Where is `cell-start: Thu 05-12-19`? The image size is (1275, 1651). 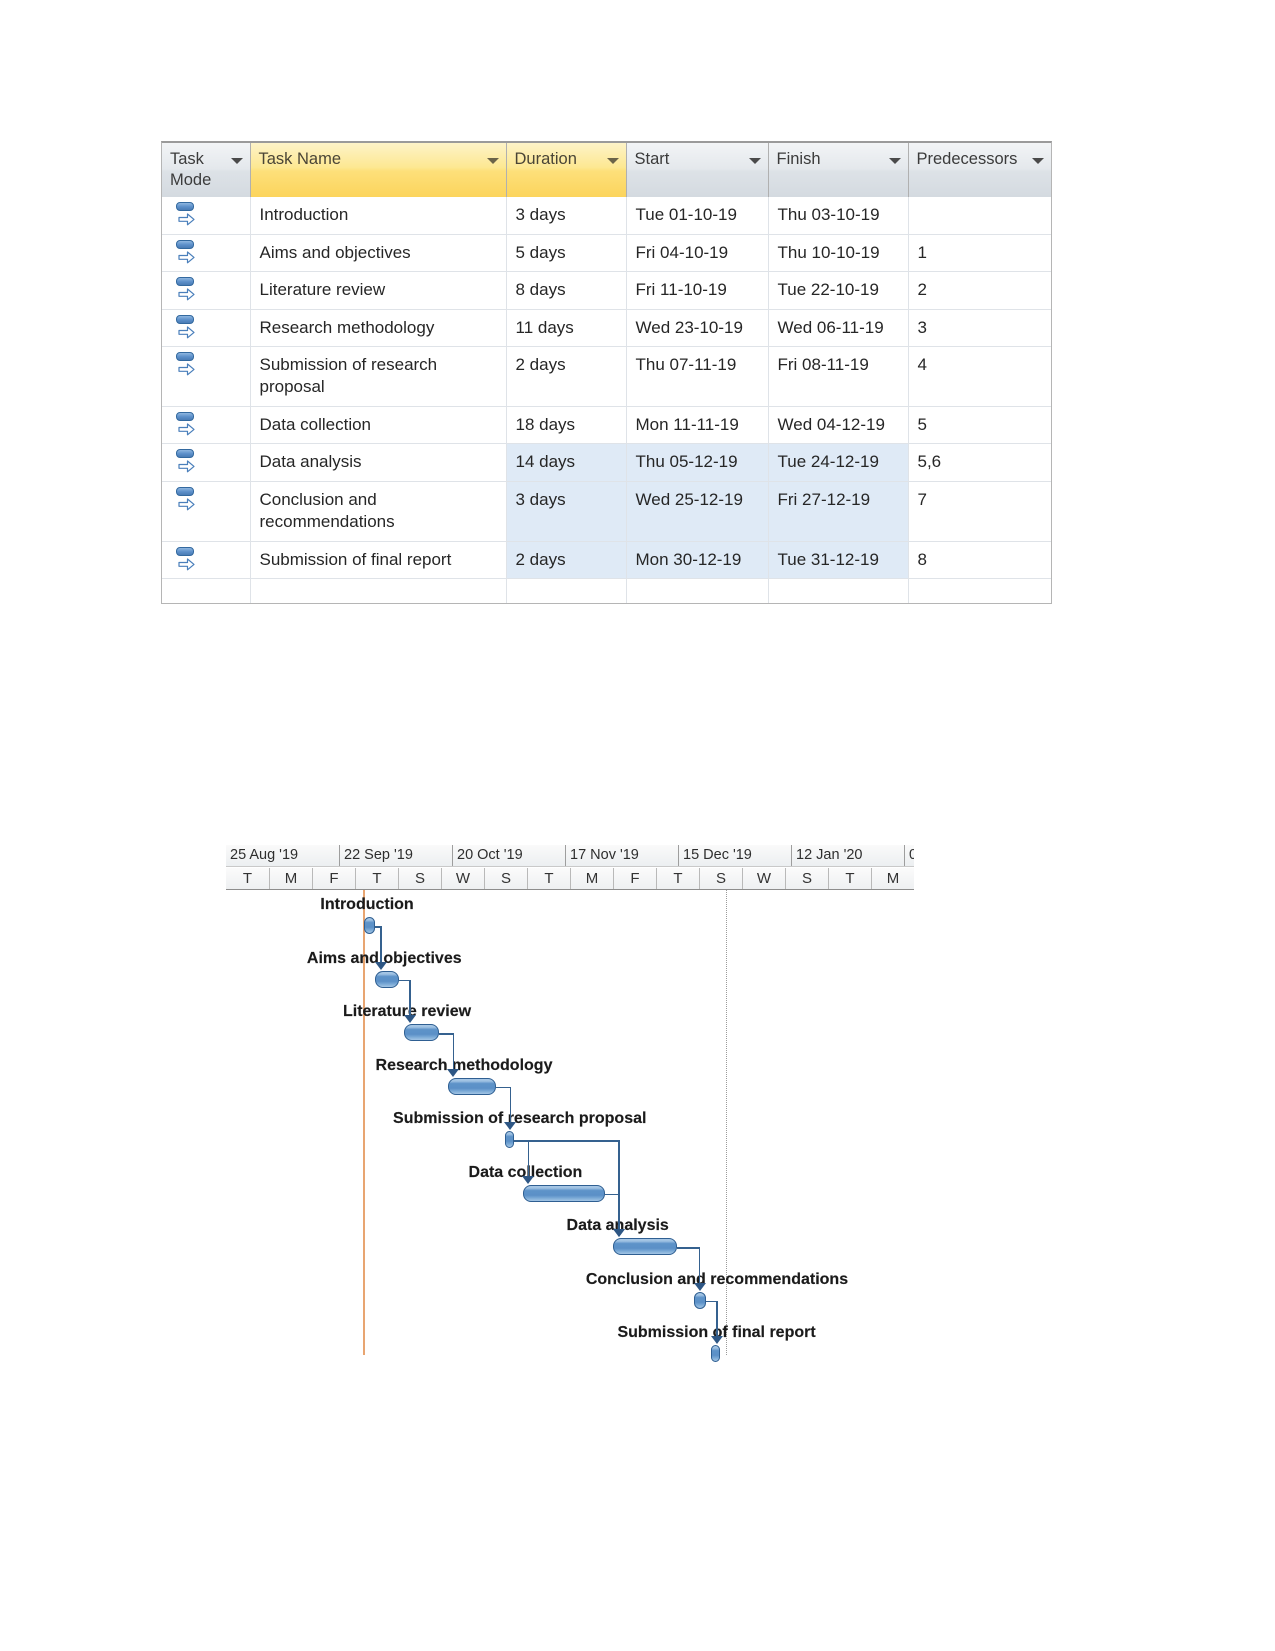 cell-start: Thu 05-12-19 is located at coordinates (697, 462).